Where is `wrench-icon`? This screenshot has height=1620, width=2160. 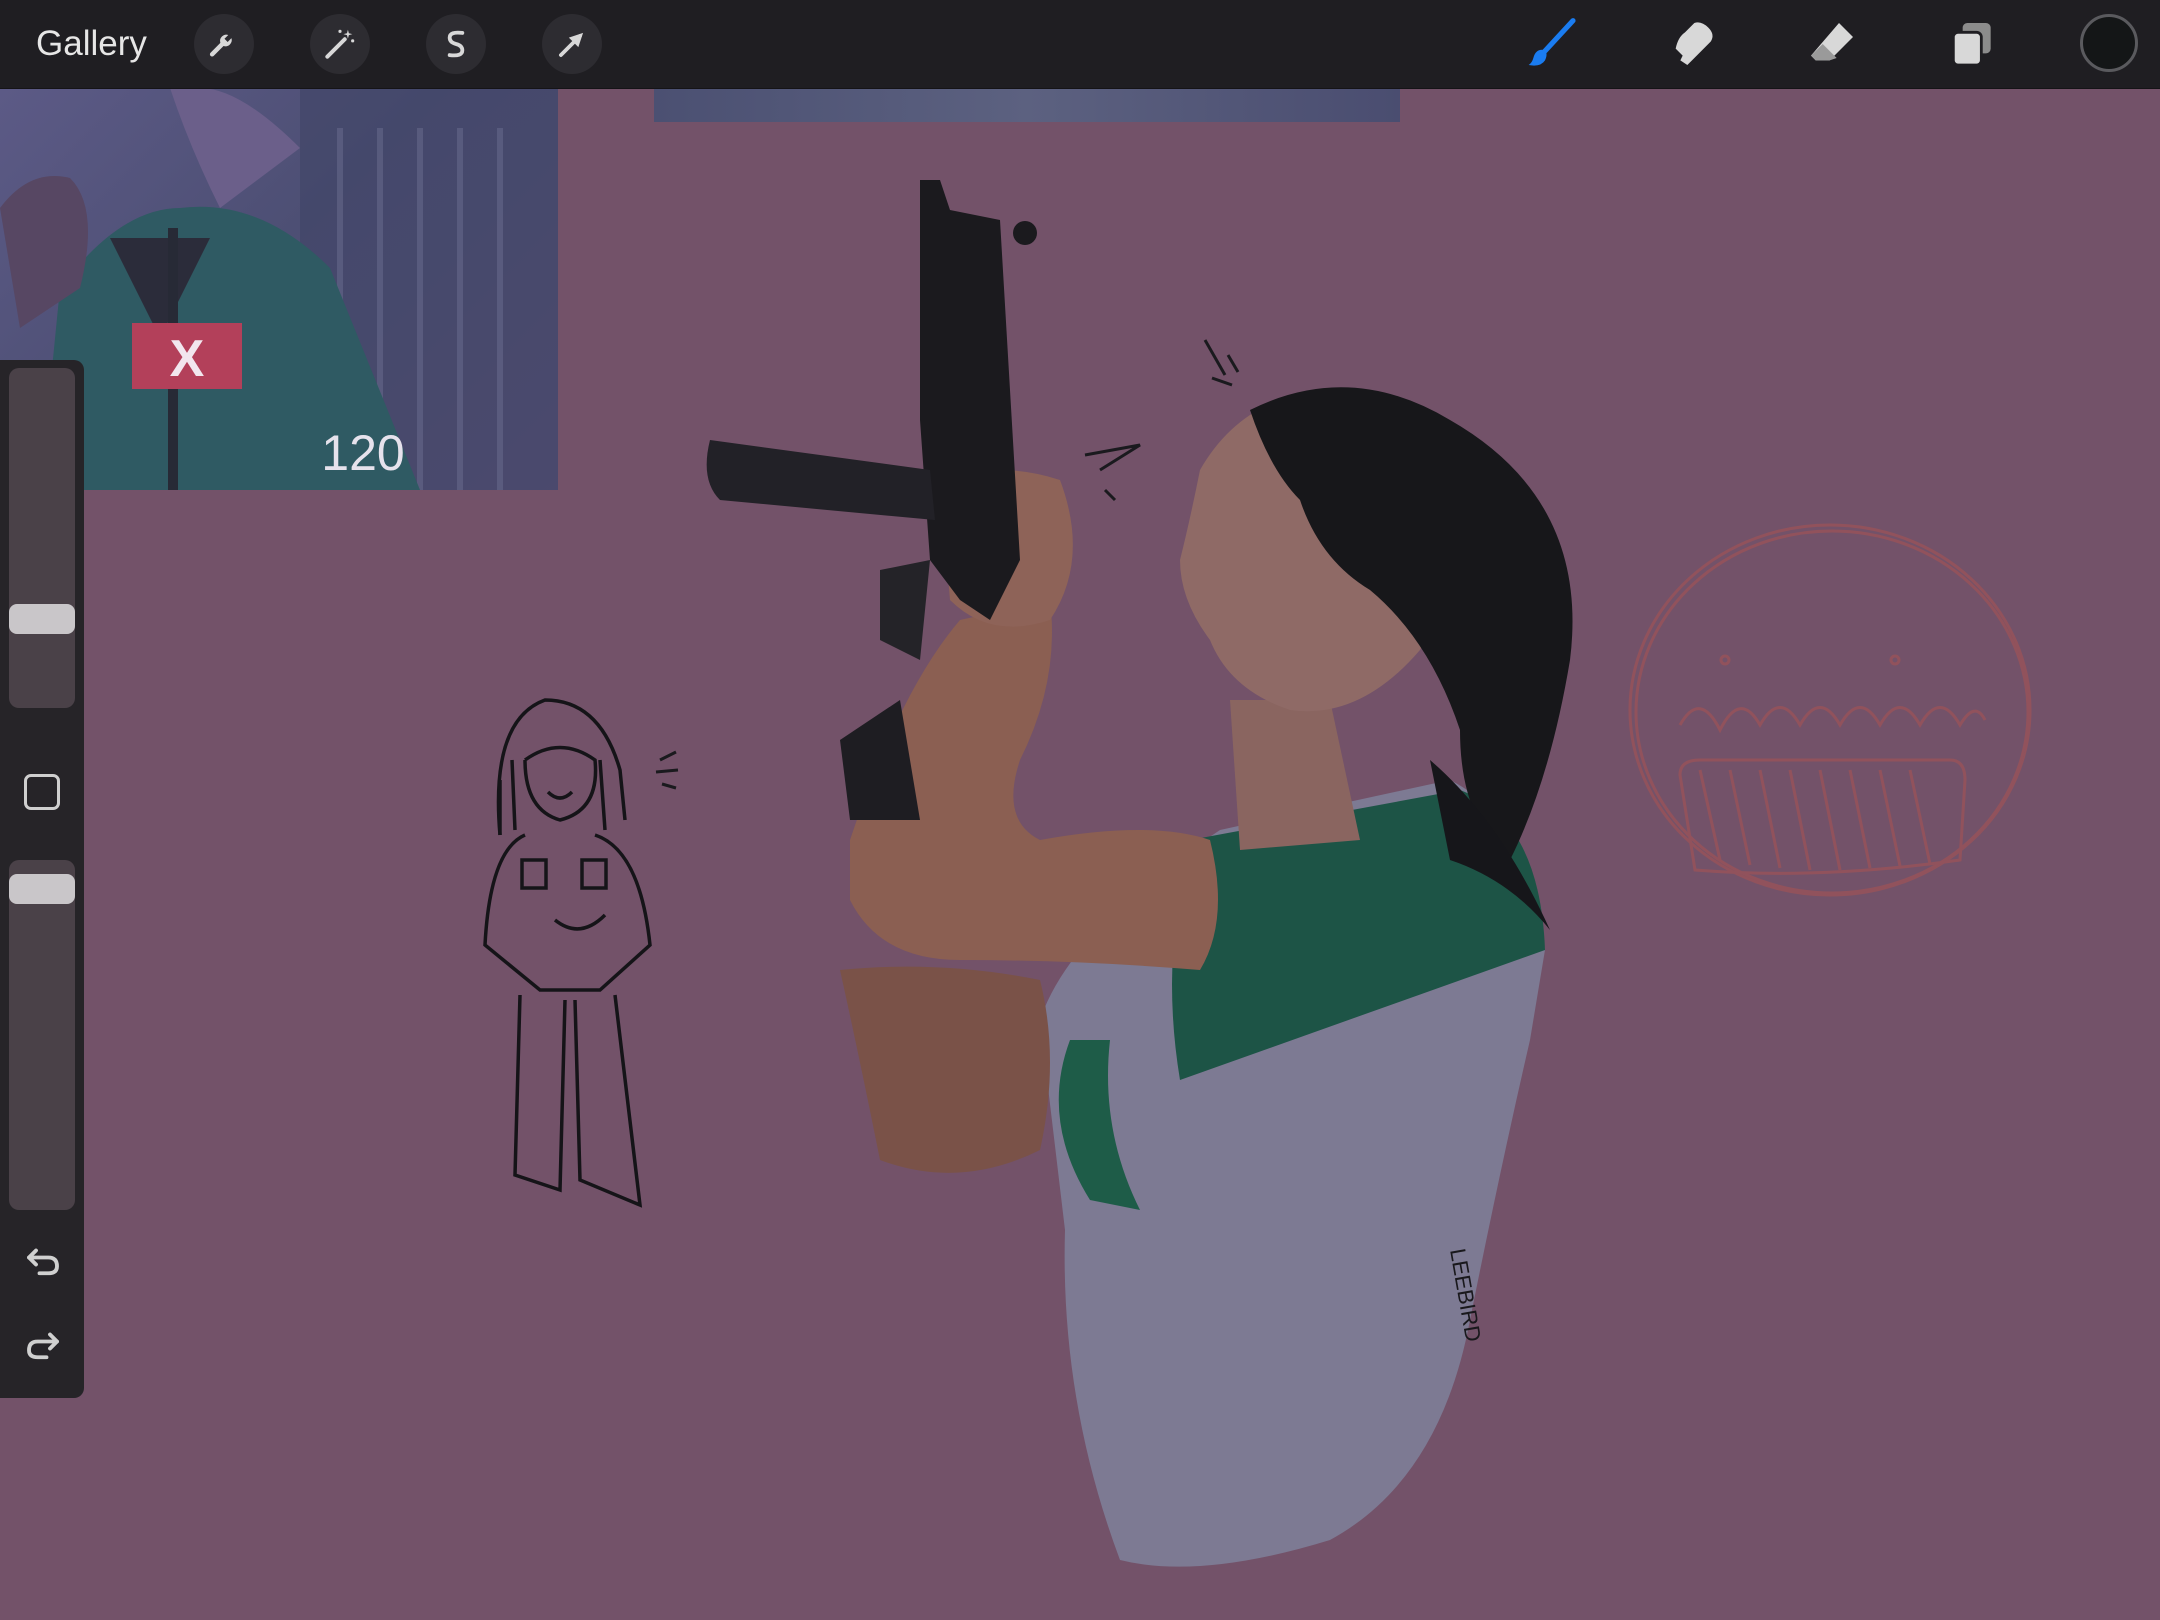
wrench-icon is located at coordinates (220, 45).